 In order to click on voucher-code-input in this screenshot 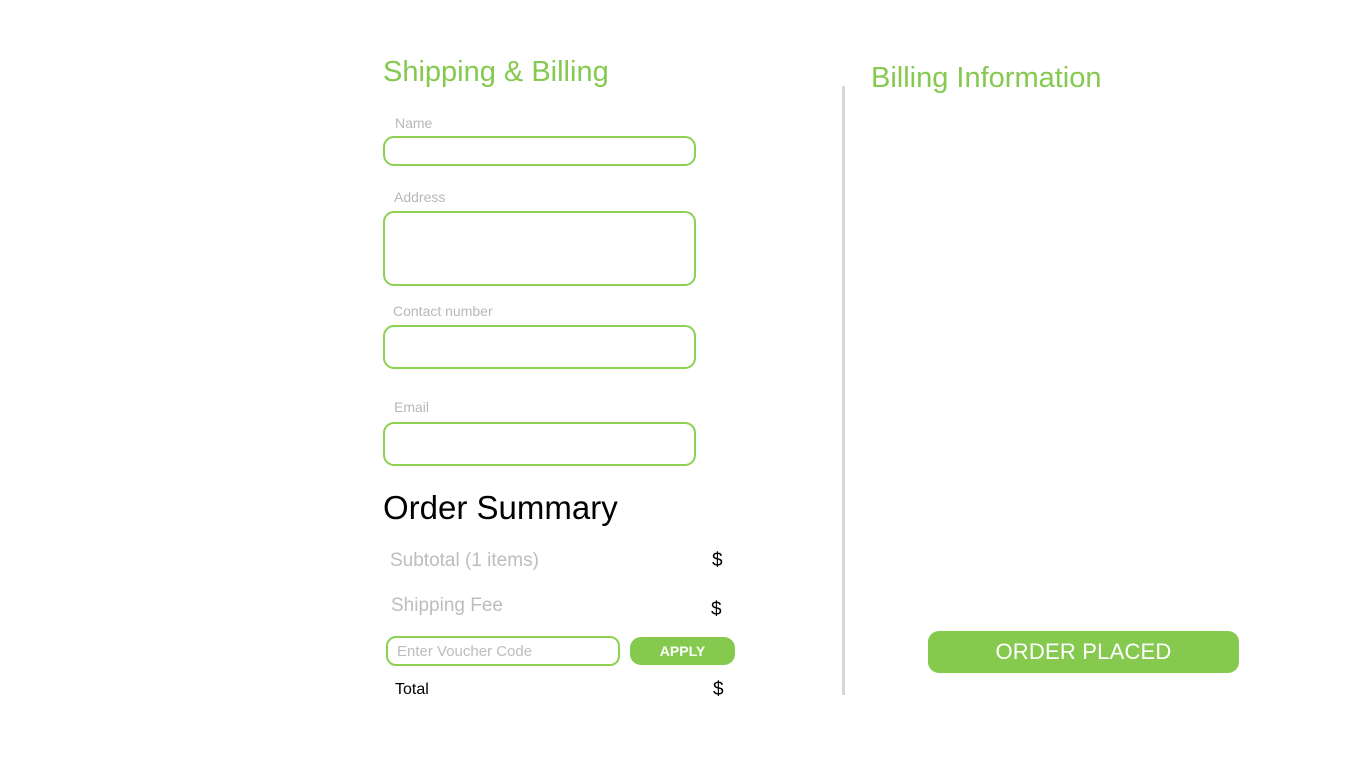, I will do `click(503, 651)`.